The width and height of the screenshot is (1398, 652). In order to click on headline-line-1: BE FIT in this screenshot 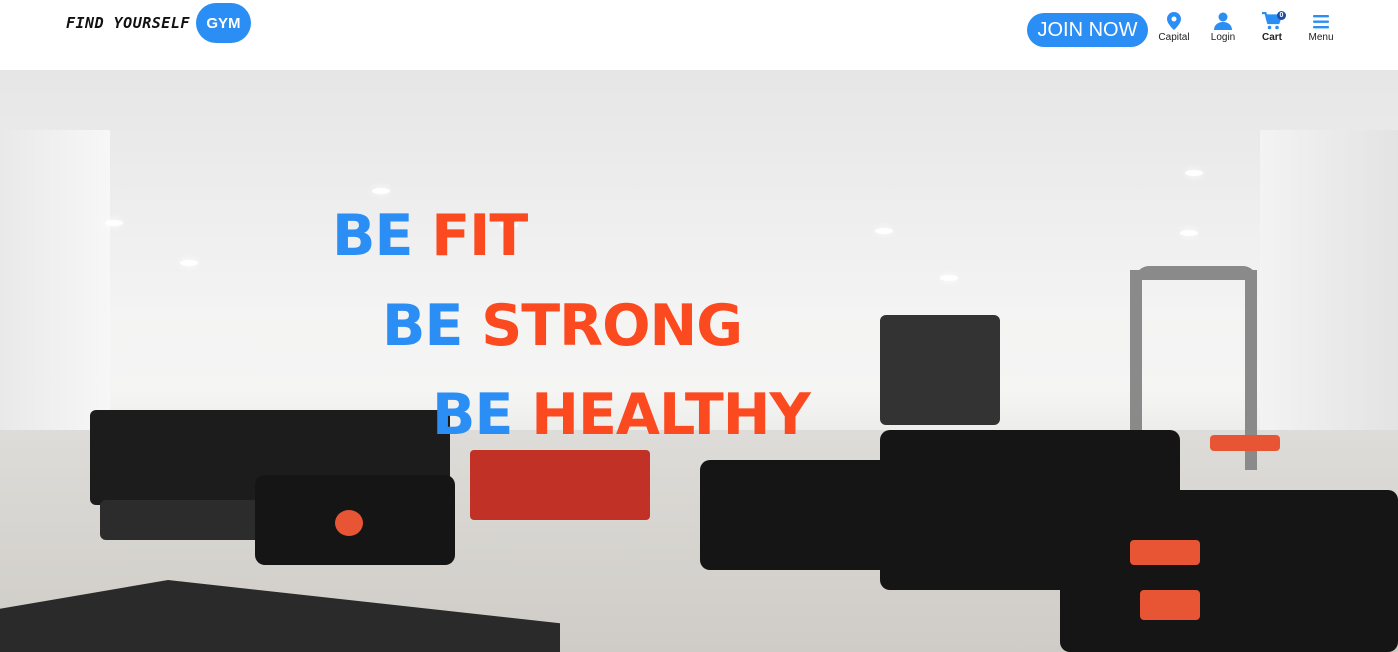, I will do `click(430, 236)`.